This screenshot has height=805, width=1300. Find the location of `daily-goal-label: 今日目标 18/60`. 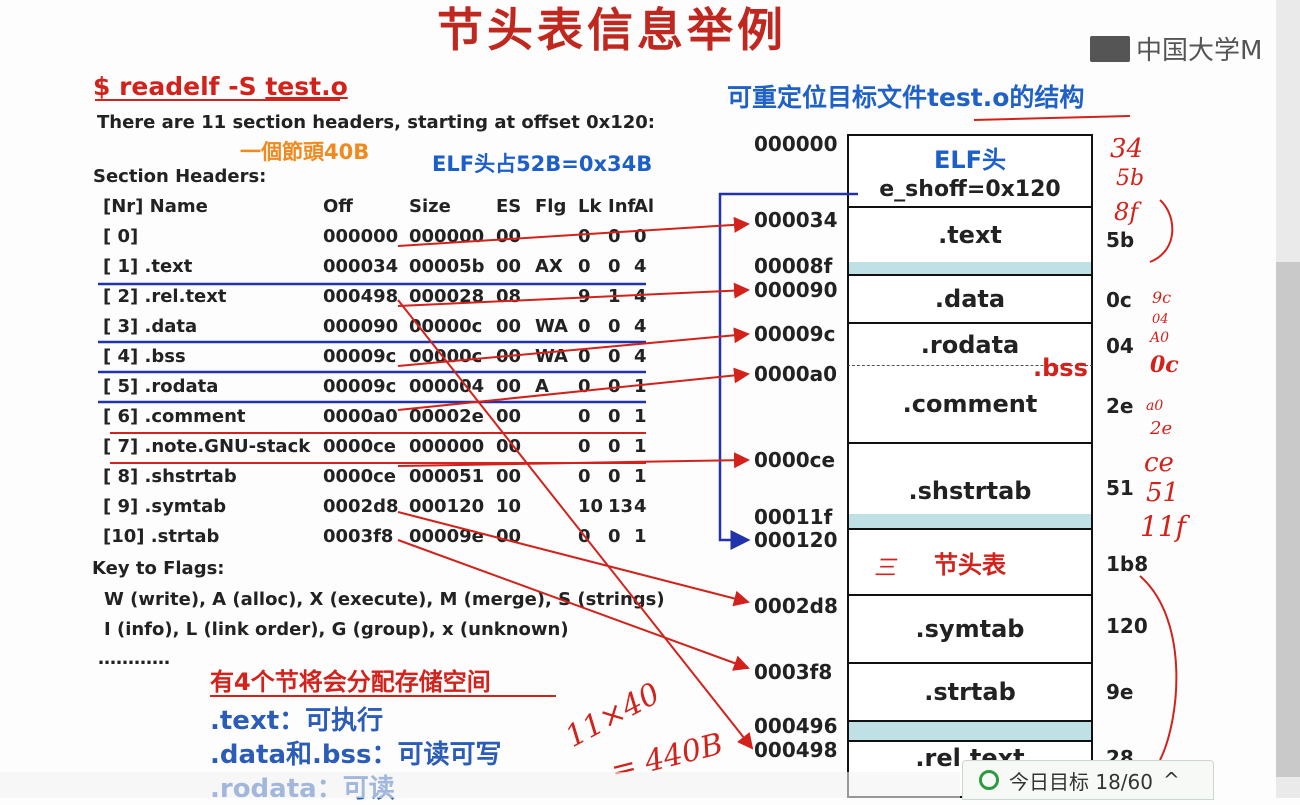

daily-goal-label: 今日目标 18/60 is located at coordinates (1081, 781).